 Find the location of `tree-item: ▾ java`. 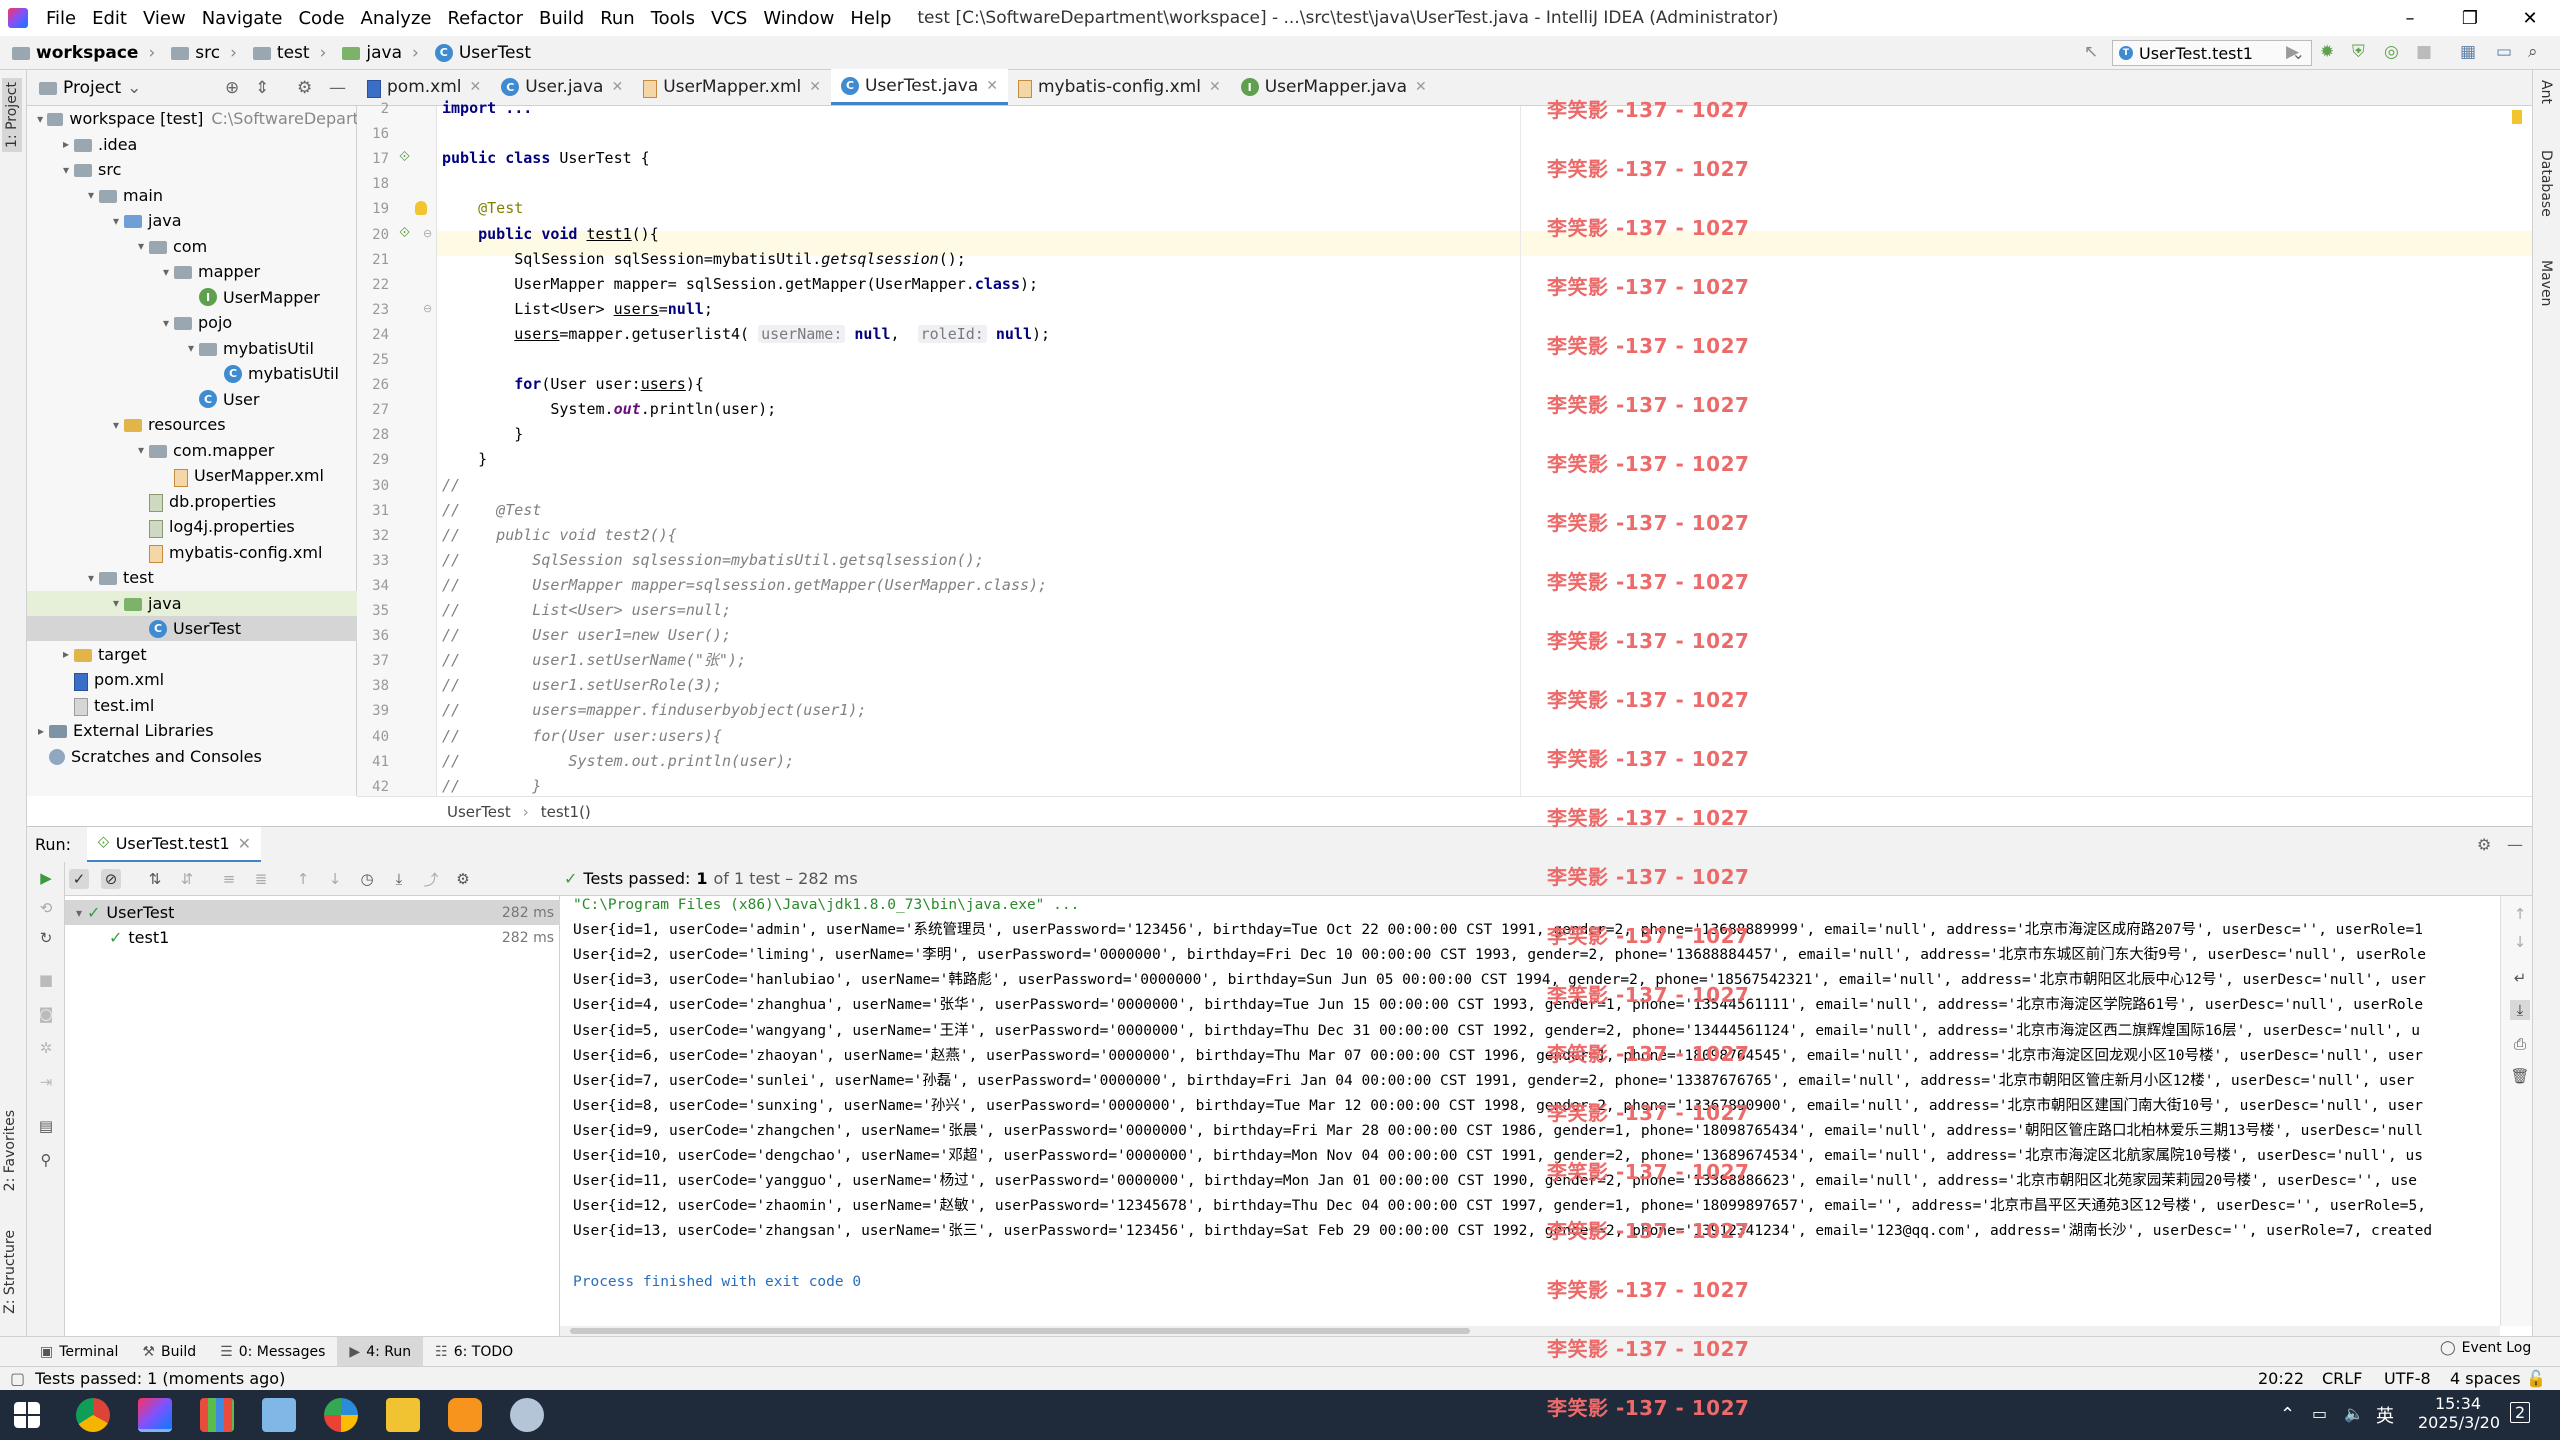

tree-item: ▾ java is located at coordinates (192, 603).